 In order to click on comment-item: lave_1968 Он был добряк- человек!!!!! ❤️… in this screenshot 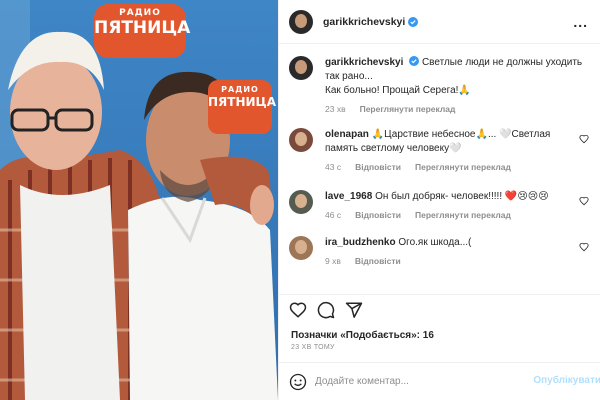, I will do `click(439, 206)`.